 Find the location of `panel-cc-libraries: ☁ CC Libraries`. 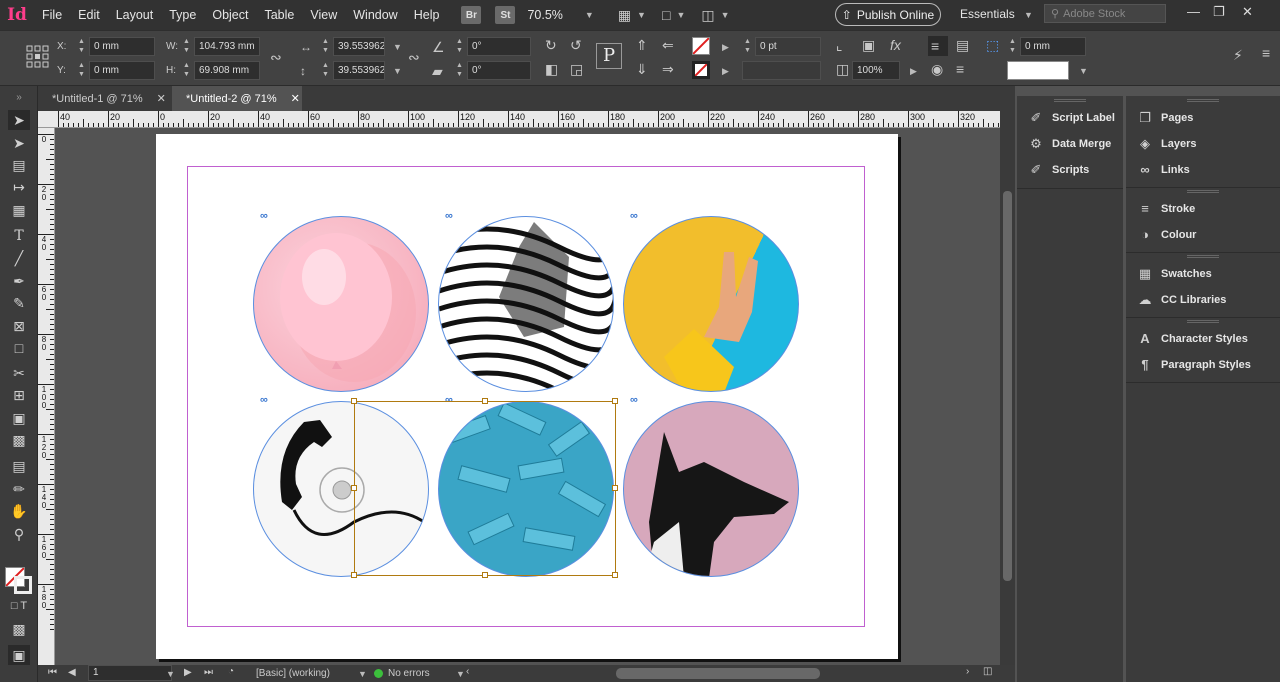

panel-cc-libraries: ☁ CC Libraries is located at coordinates (1181, 300).